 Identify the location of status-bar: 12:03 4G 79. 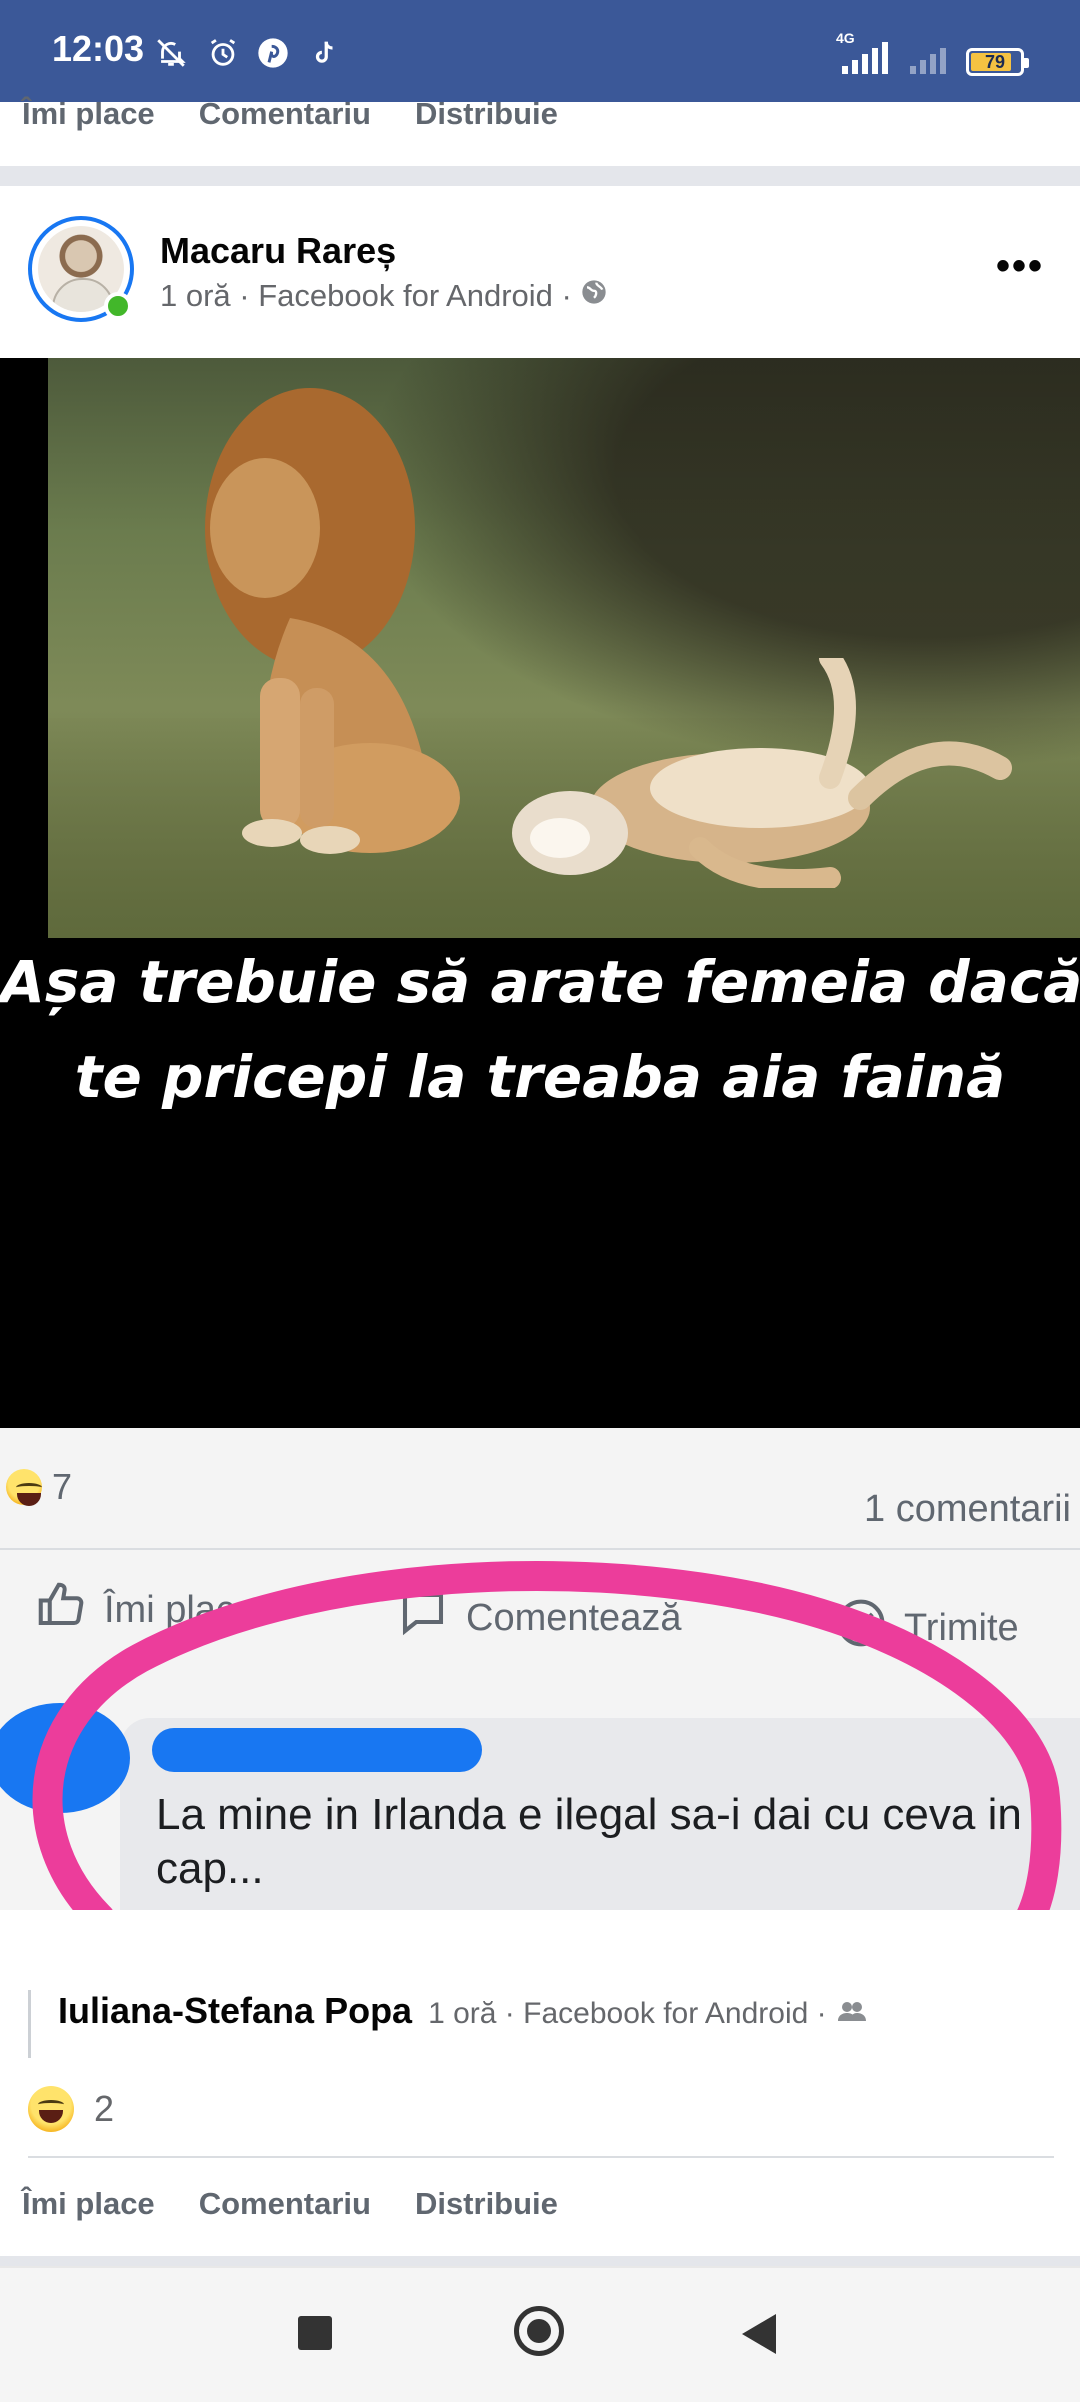
(540, 51).